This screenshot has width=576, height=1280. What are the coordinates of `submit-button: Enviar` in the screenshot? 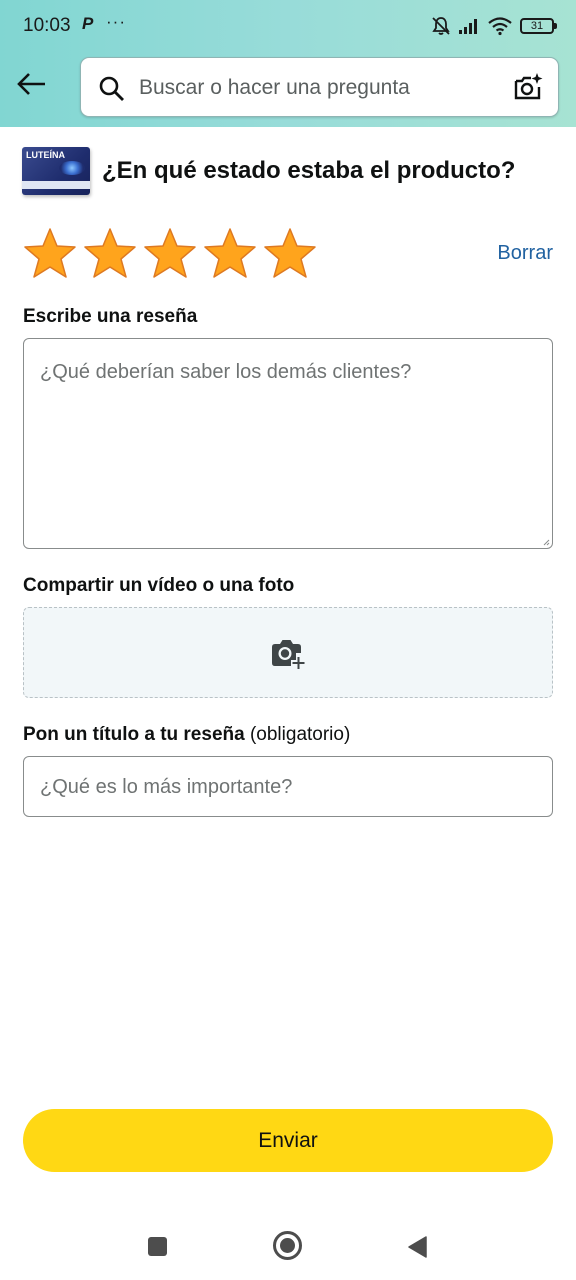 It's located at (288, 1140).